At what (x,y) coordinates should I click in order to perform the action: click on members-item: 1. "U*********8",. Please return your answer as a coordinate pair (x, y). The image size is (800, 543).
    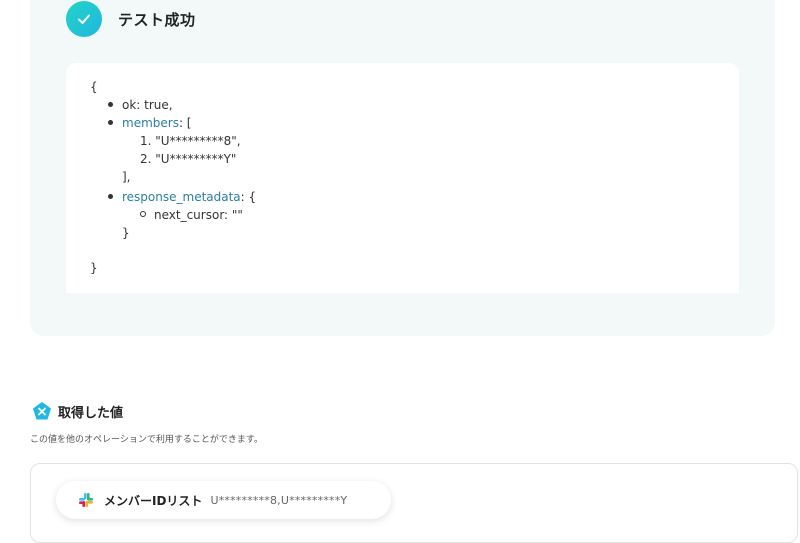
    Looking at the image, I should click on (190, 141).